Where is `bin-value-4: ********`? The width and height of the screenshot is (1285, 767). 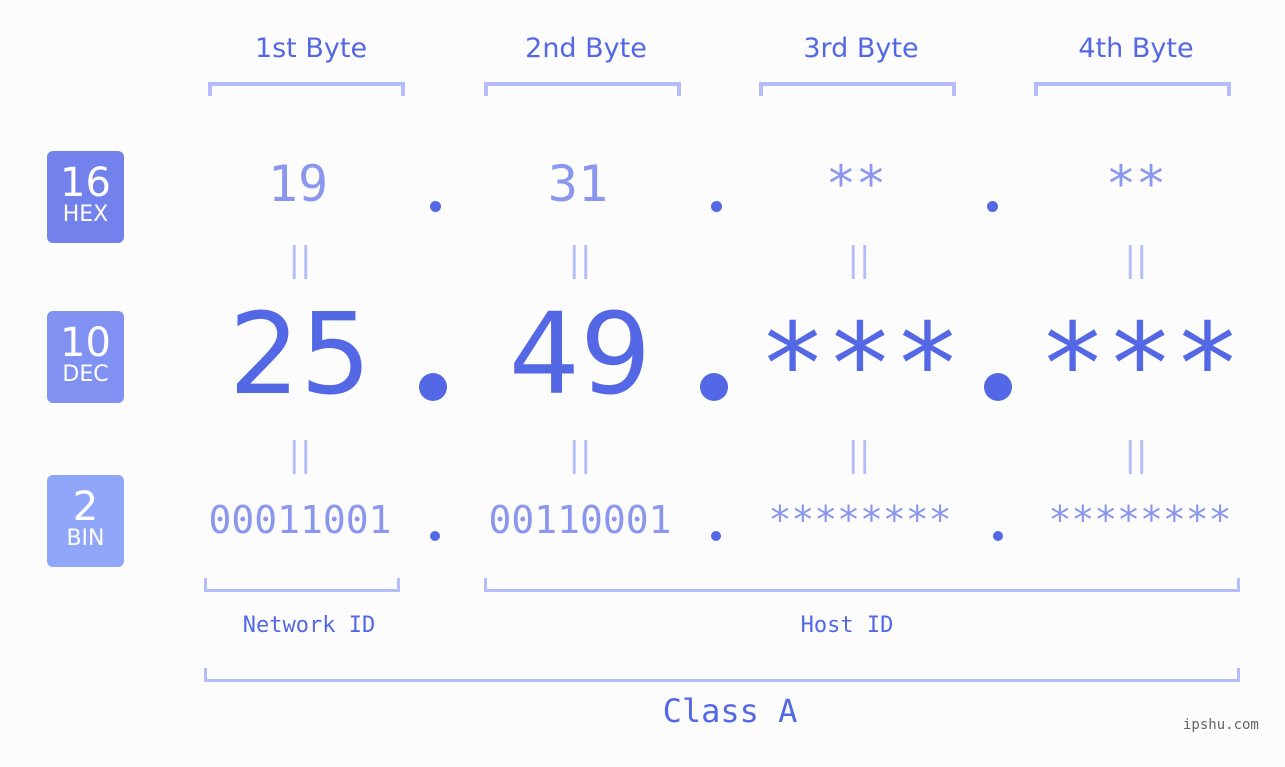 bin-value-4: ******** is located at coordinates (1140, 520).